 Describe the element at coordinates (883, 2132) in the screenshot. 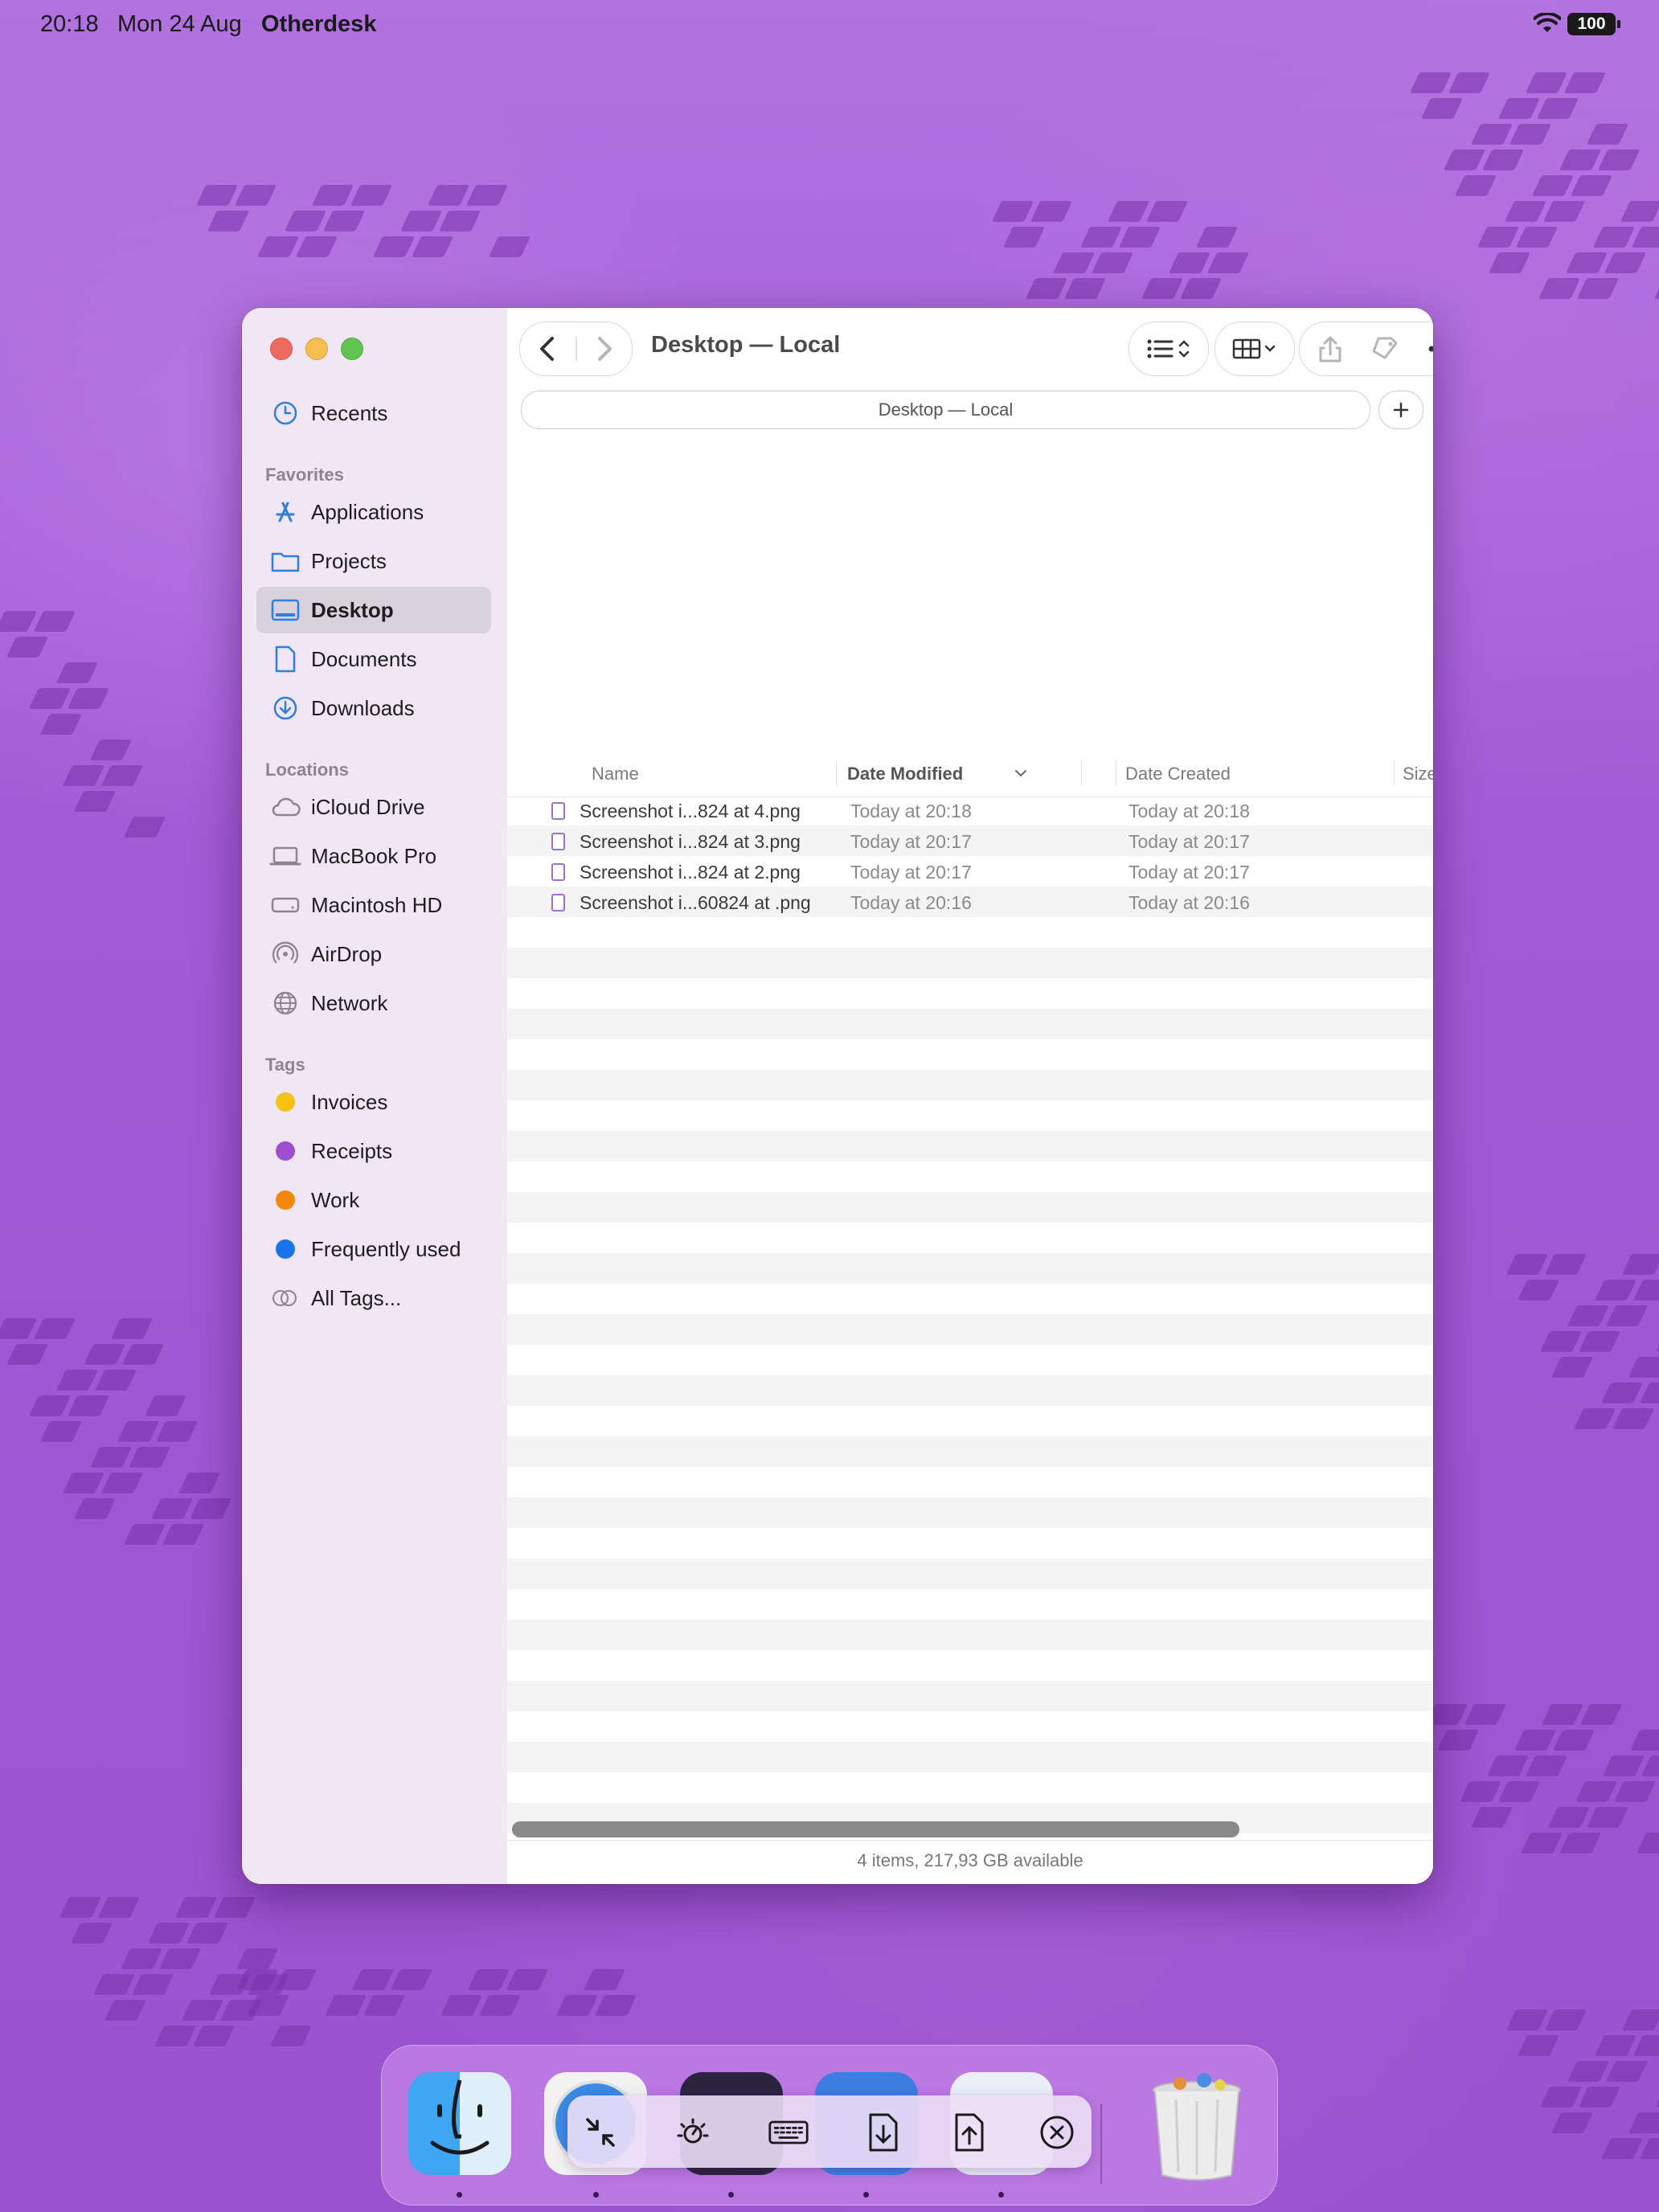

I see `download-file-icon` at that location.